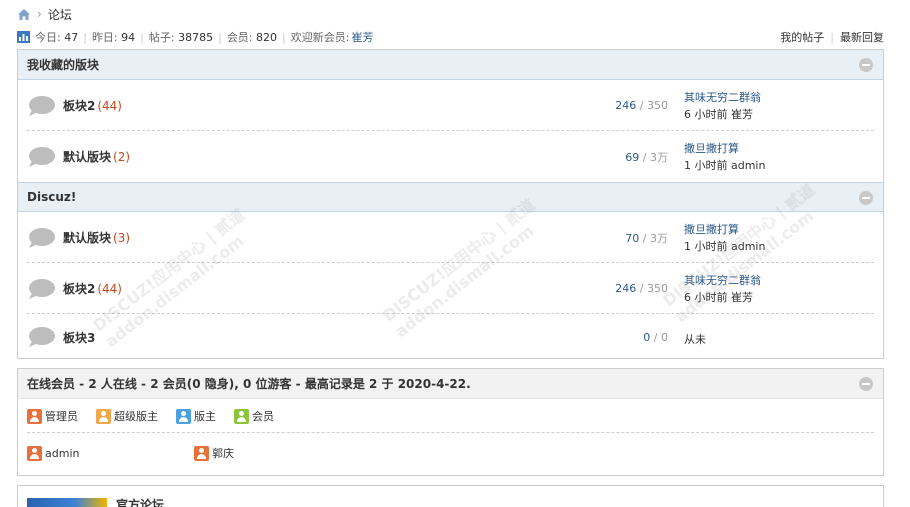  Describe the element at coordinates (450, 237) in the screenshot. I see `forum-row: 默认版块 (3) 70 / 3万 撒旦撒打算 1 小时前 admin` at that location.